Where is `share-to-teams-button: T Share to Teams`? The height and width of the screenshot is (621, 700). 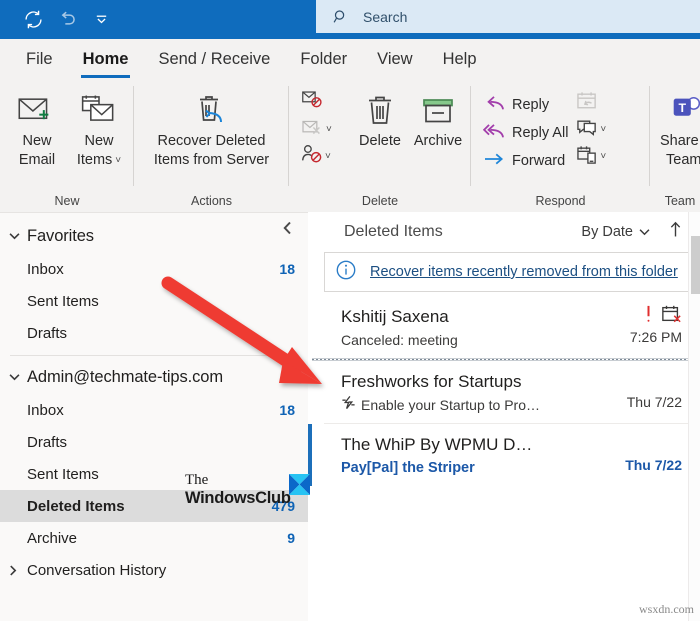 share-to-teams-button: T Share to Teams is located at coordinates (680, 128).